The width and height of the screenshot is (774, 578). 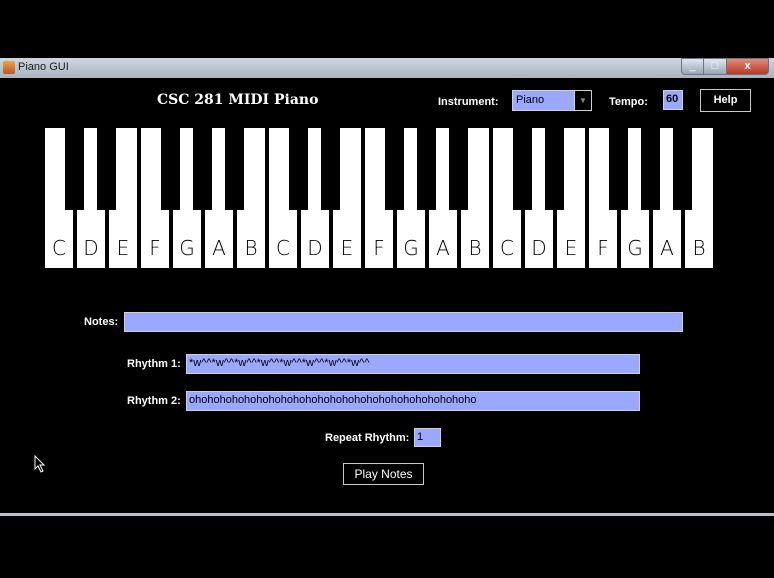 What do you see at coordinates (40, 464) in the screenshot?
I see `mouse-cursor-icon` at bounding box center [40, 464].